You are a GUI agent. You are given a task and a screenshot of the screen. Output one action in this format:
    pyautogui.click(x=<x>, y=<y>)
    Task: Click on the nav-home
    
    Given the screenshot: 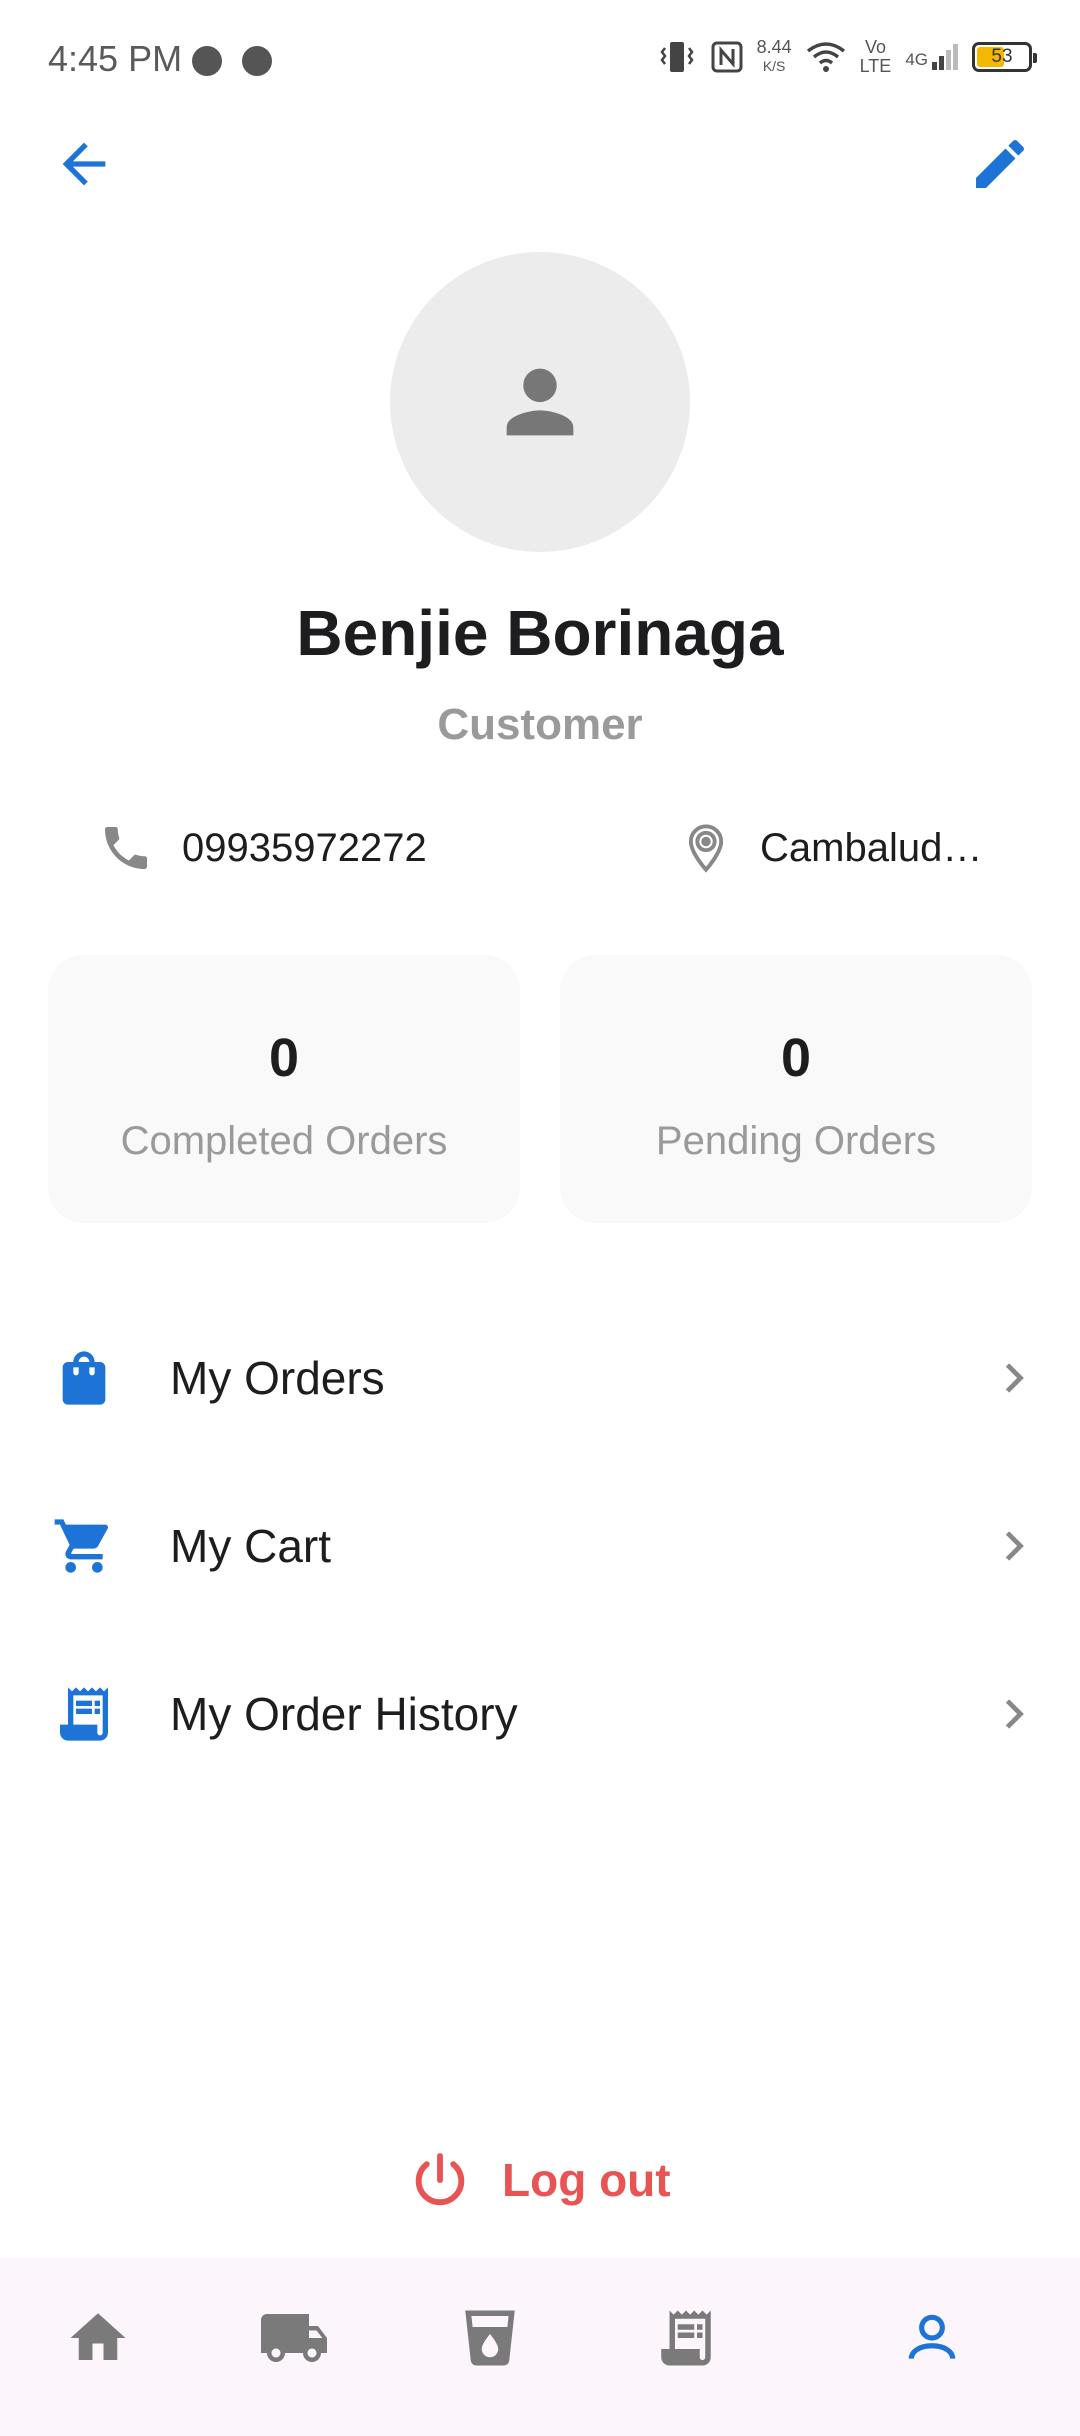 What is the action you would take?
    pyautogui.click(x=98, y=2338)
    